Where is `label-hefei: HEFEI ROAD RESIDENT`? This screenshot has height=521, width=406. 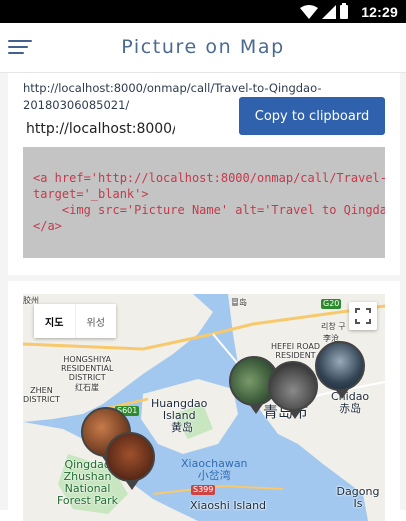 label-hefei: HEFEI ROAD RESIDENT is located at coordinates (295, 351).